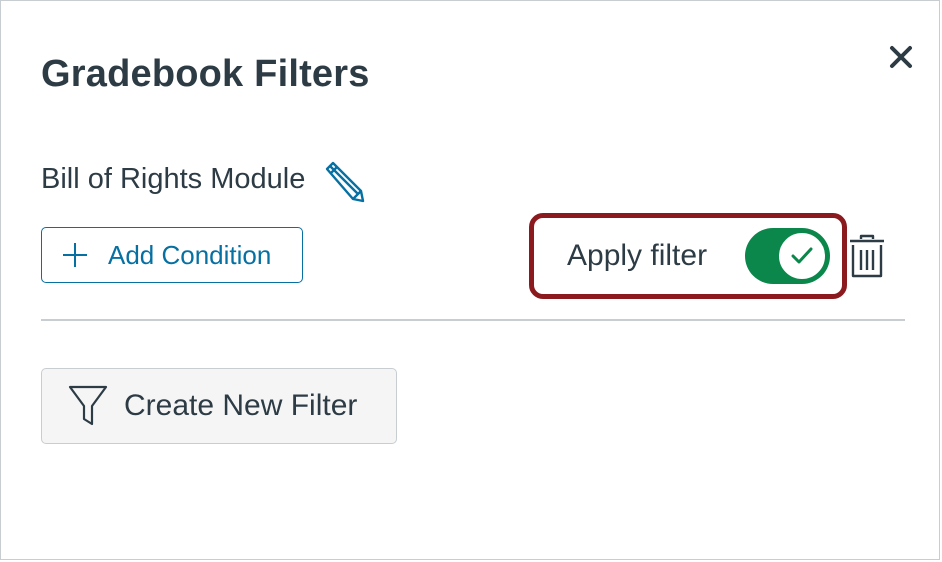 The image size is (942, 562). I want to click on create-new-filter-label: Create New Filter, so click(241, 405).